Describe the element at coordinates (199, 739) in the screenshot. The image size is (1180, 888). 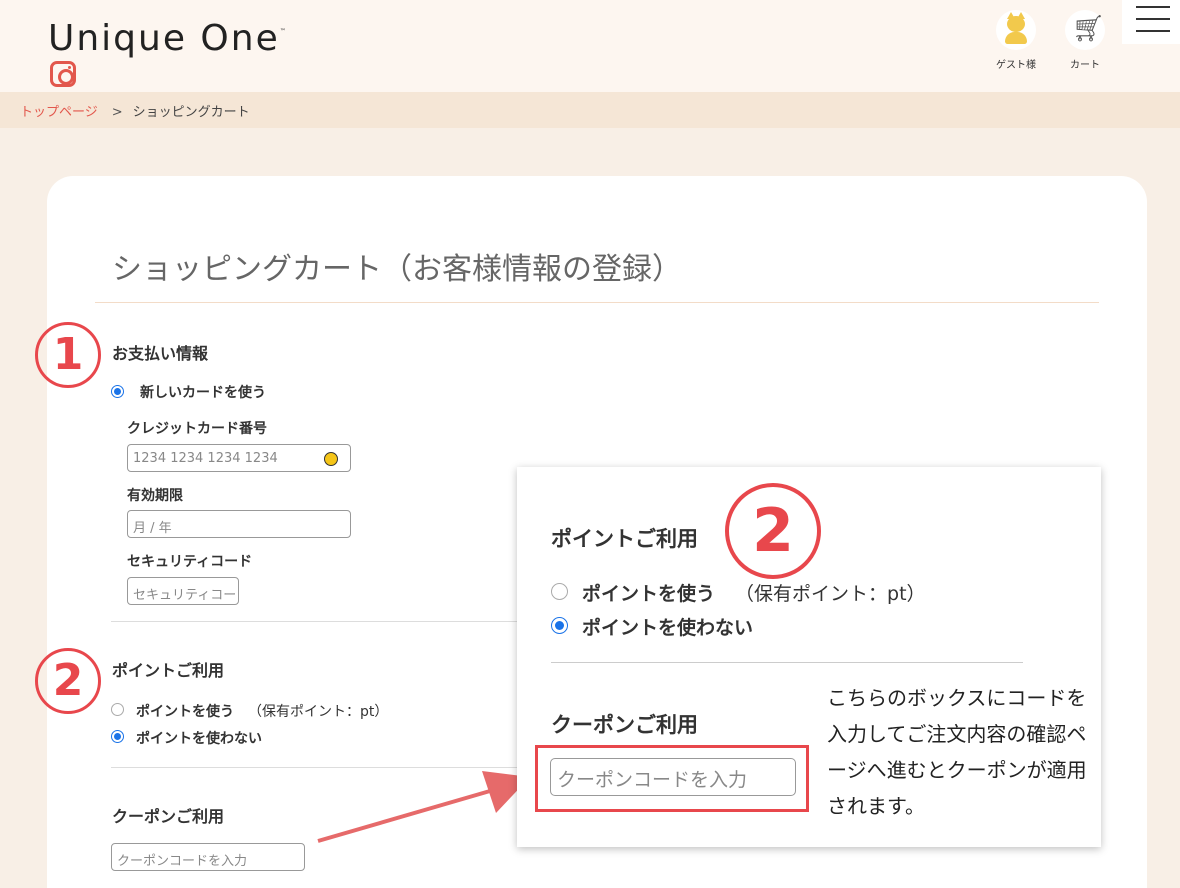
I see `no-points-label: ポイントを使わない` at that location.